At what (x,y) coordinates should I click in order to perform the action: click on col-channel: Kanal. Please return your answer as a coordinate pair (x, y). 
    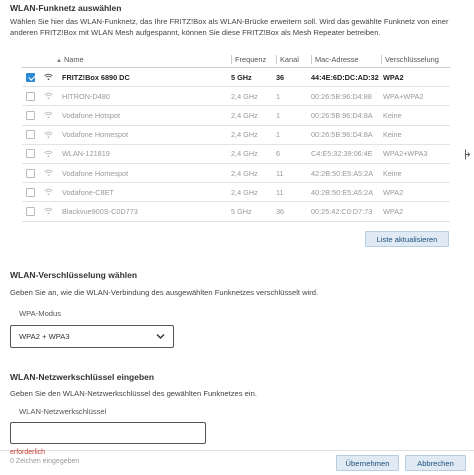
    Looking at the image, I should click on (293, 59).